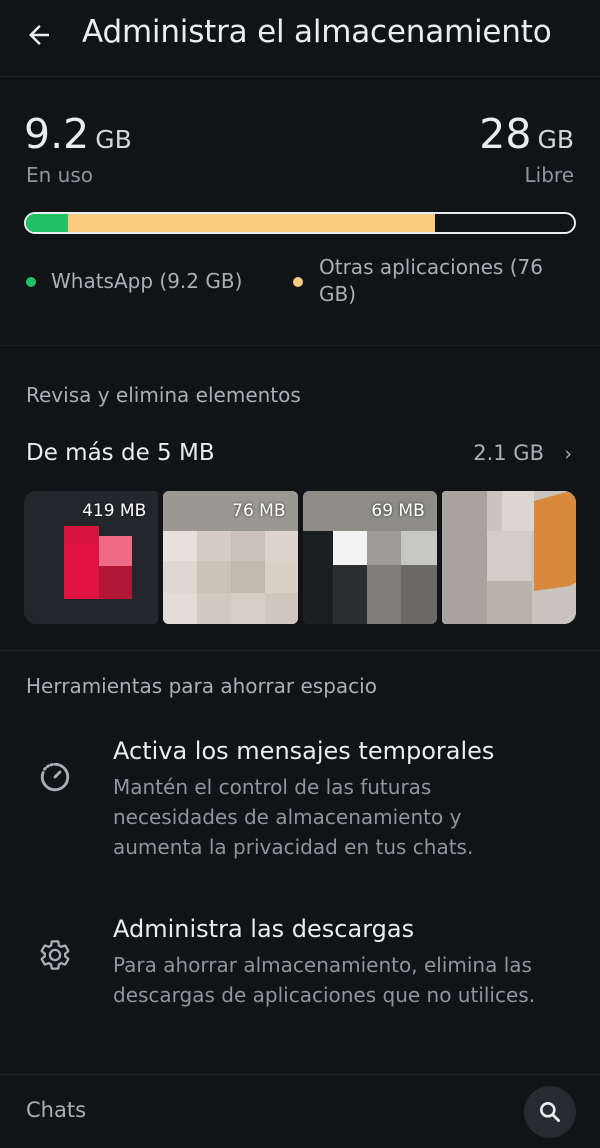  What do you see at coordinates (549, 175) in the screenshot?
I see `free-label: Libre` at bounding box center [549, 175].